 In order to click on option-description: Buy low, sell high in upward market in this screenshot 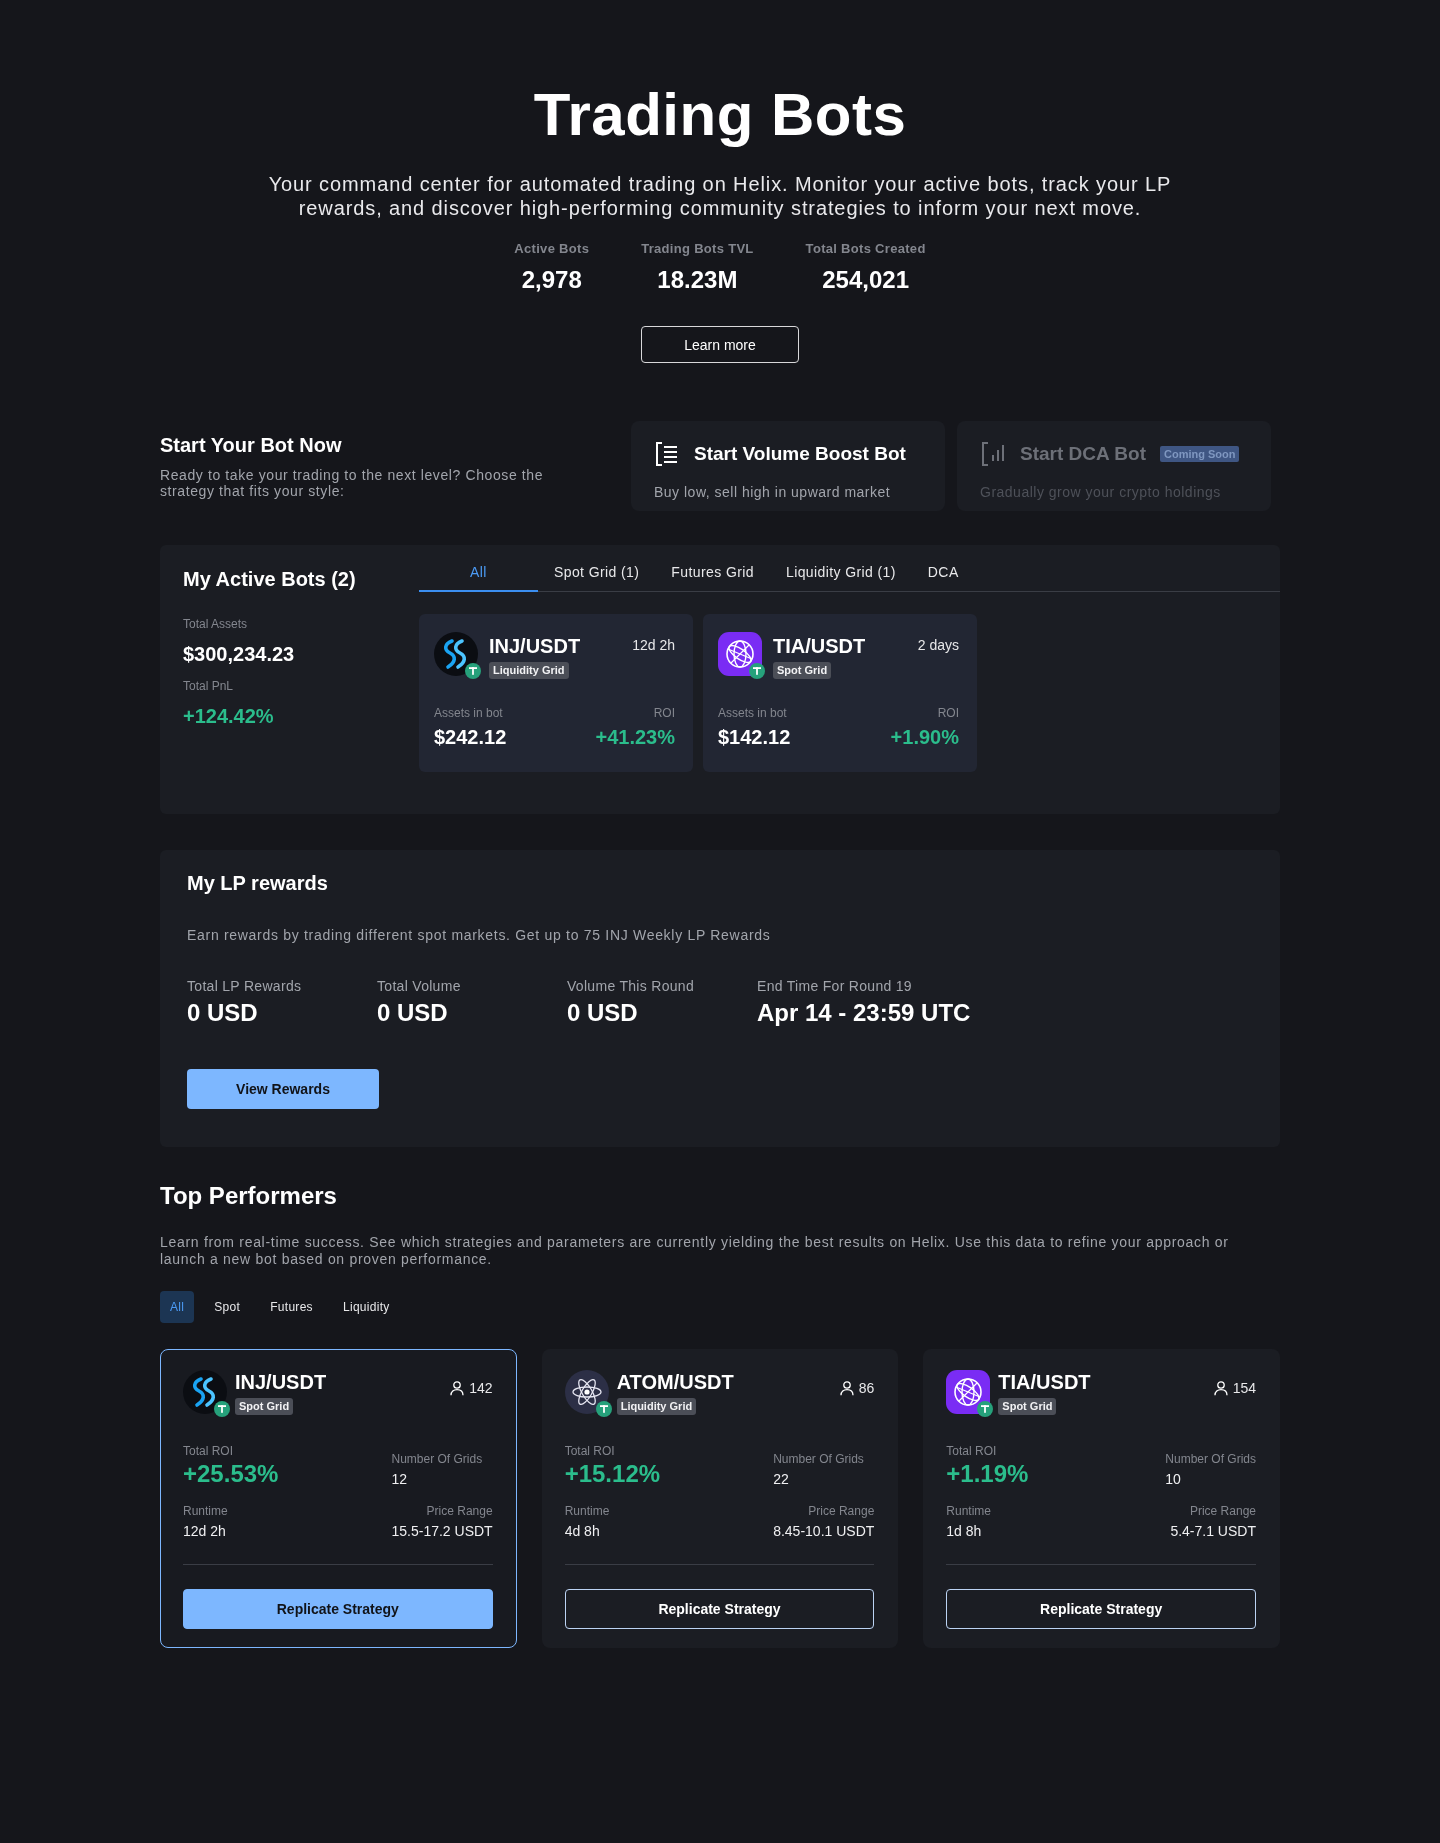, I will do `click(773, 492)`.